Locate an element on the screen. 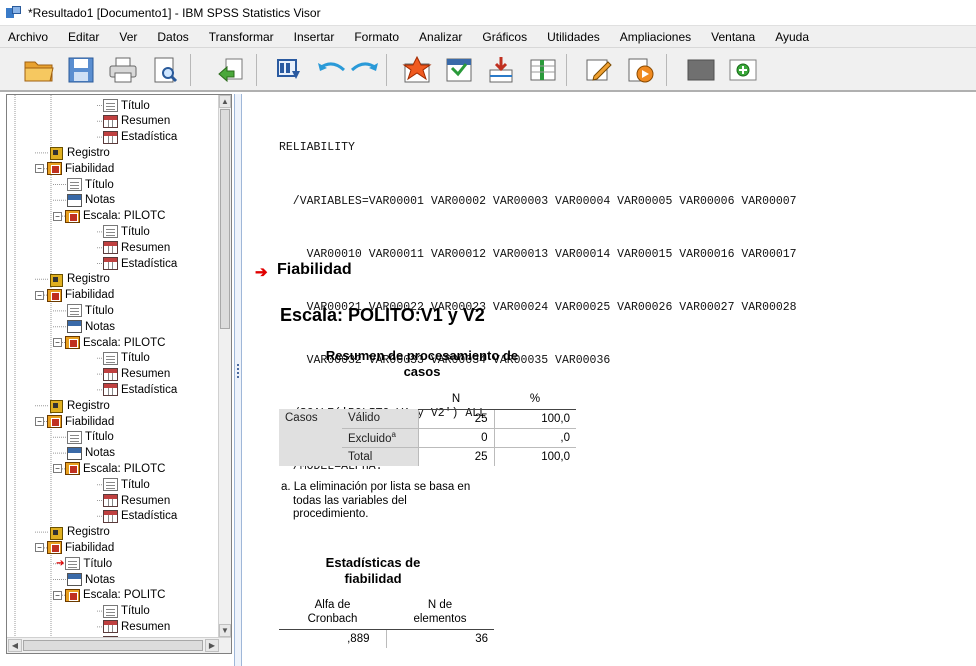 The width and height of the screenshot is (976, 666). scroll-thumb is located at coordinates (225, 219).